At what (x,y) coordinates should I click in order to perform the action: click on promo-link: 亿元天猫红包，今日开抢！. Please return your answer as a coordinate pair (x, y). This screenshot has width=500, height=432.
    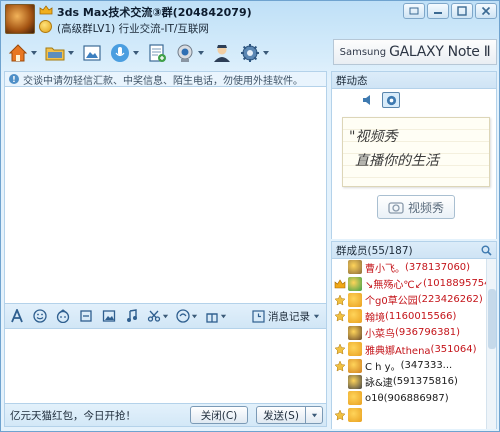
    Looking at the image, I should click on (73, 415).